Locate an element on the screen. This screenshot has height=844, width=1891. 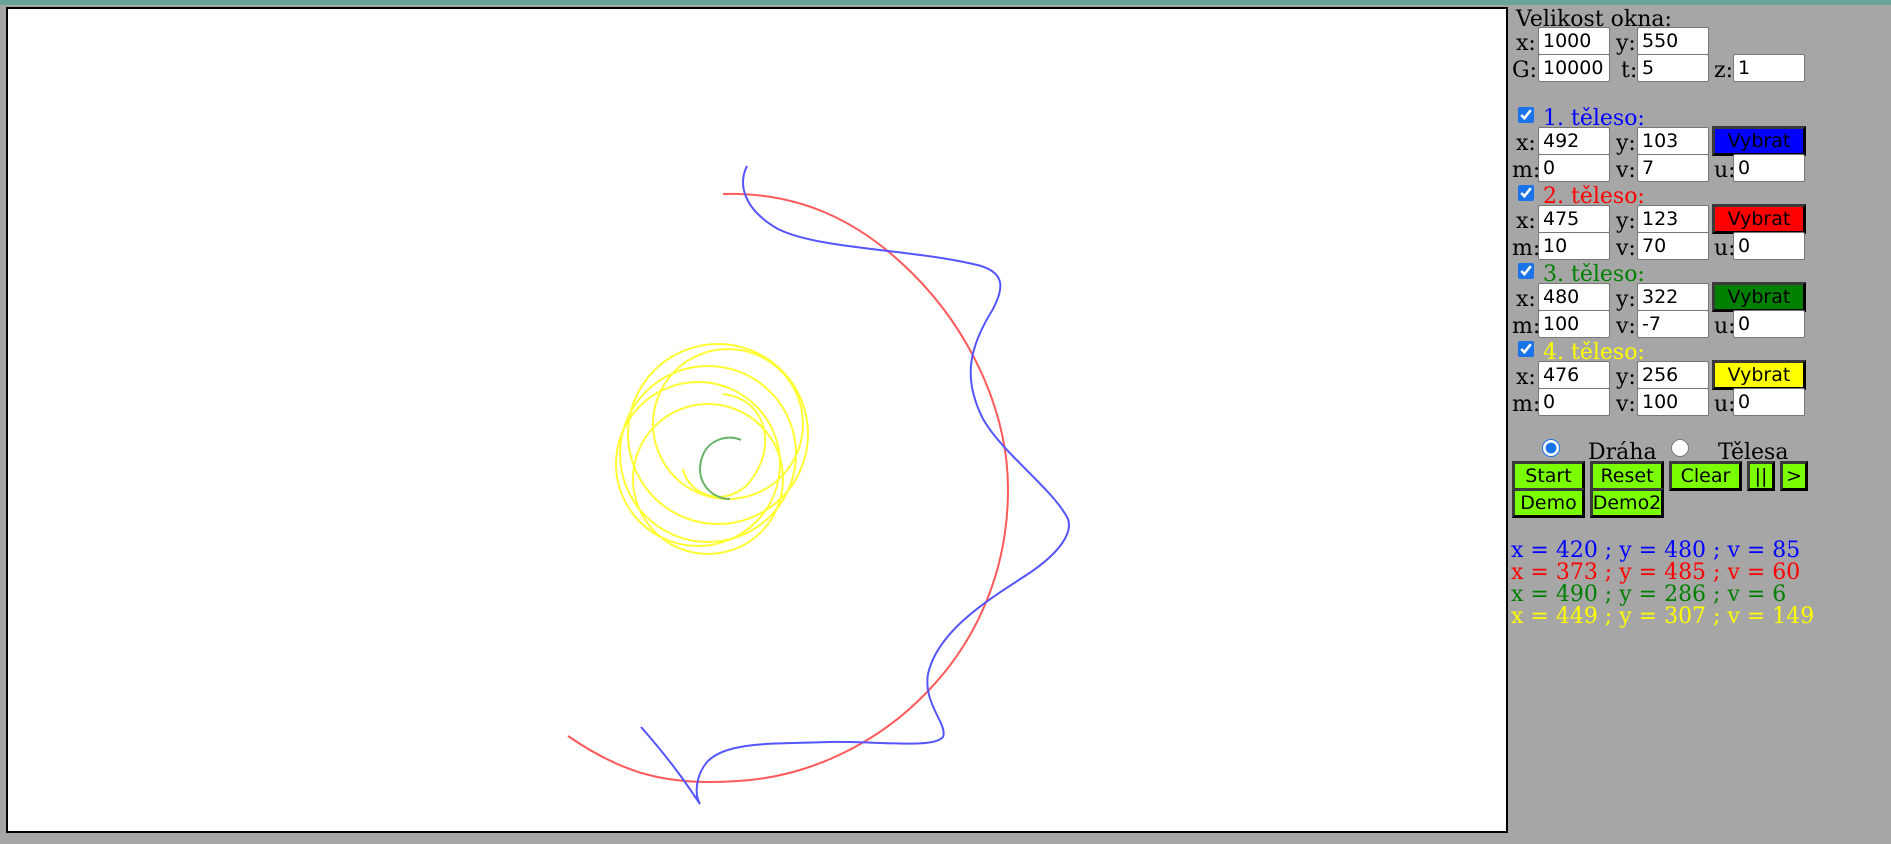
orbit-trail-body4 is located at coordinates (712, 449).